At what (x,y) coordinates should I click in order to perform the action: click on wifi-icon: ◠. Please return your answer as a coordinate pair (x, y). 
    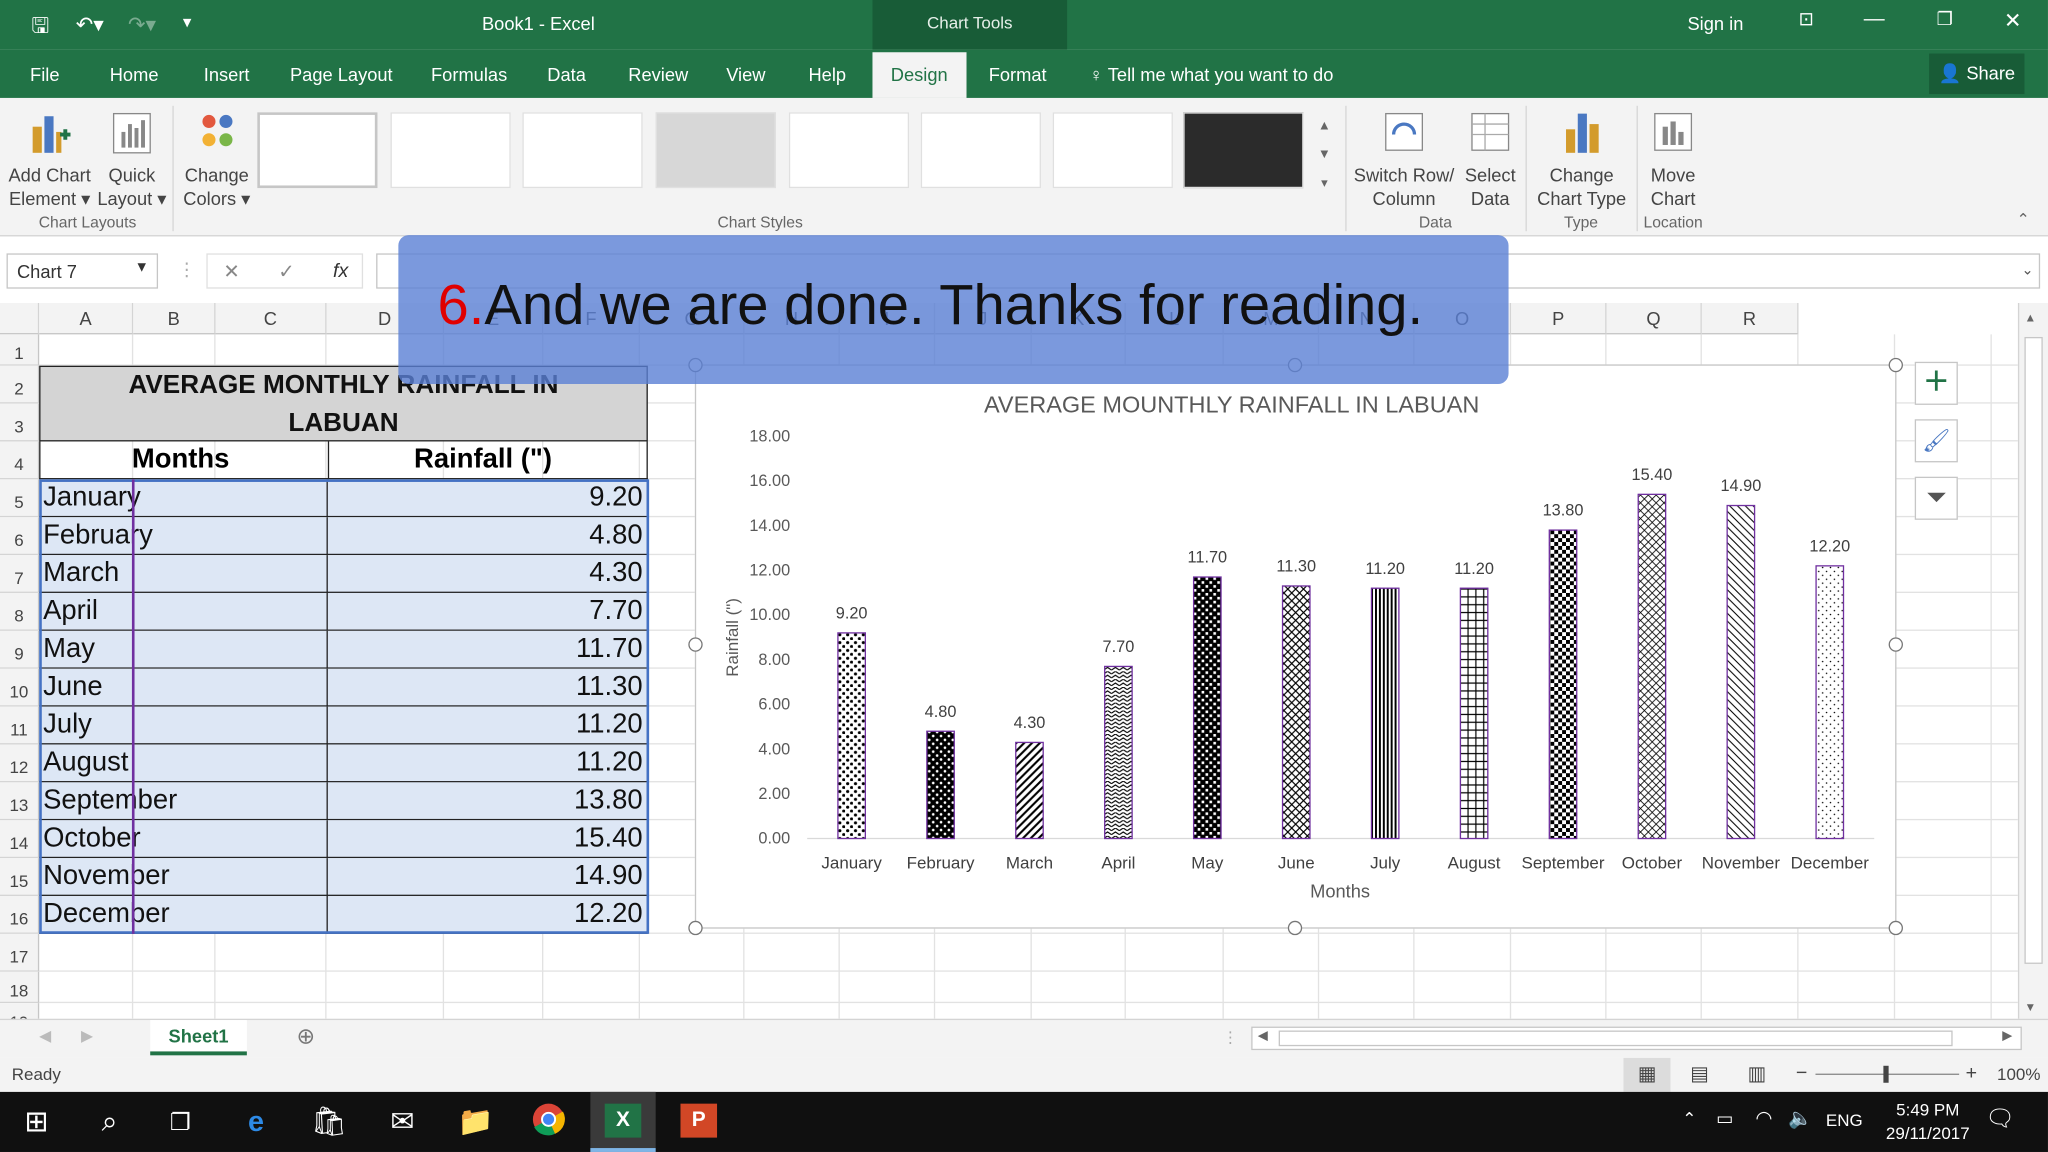
    Looking at the image, I should click on (1763, 1118).